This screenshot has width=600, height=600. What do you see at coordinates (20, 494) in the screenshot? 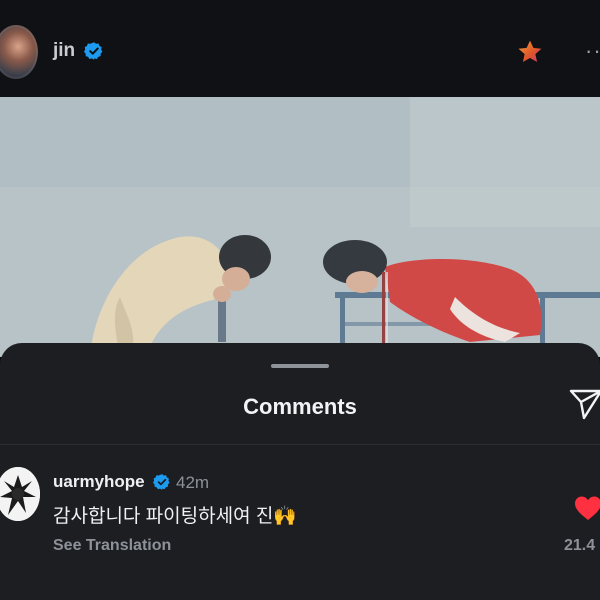
I see `commenter-avatar` at bounding box center [20, 494].